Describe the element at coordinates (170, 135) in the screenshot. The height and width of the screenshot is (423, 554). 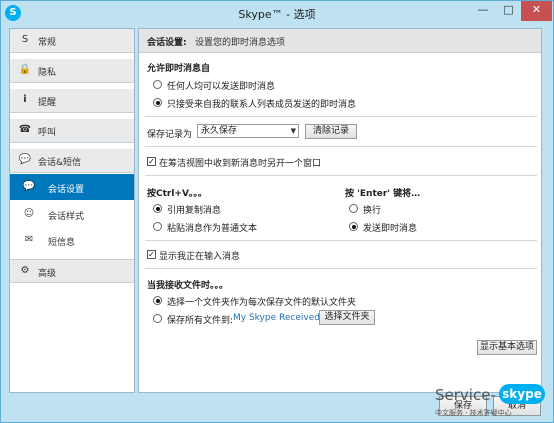
I see `history-label: 保存记录为` at that location.